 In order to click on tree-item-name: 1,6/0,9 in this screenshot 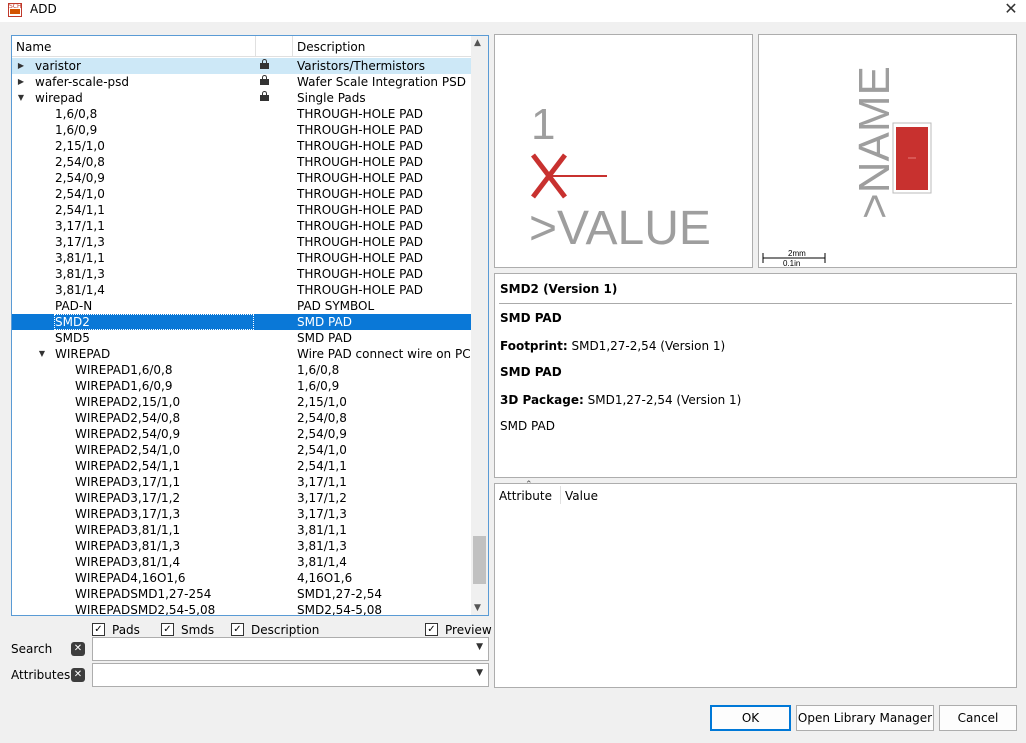, I will do `click(76, 130)`.